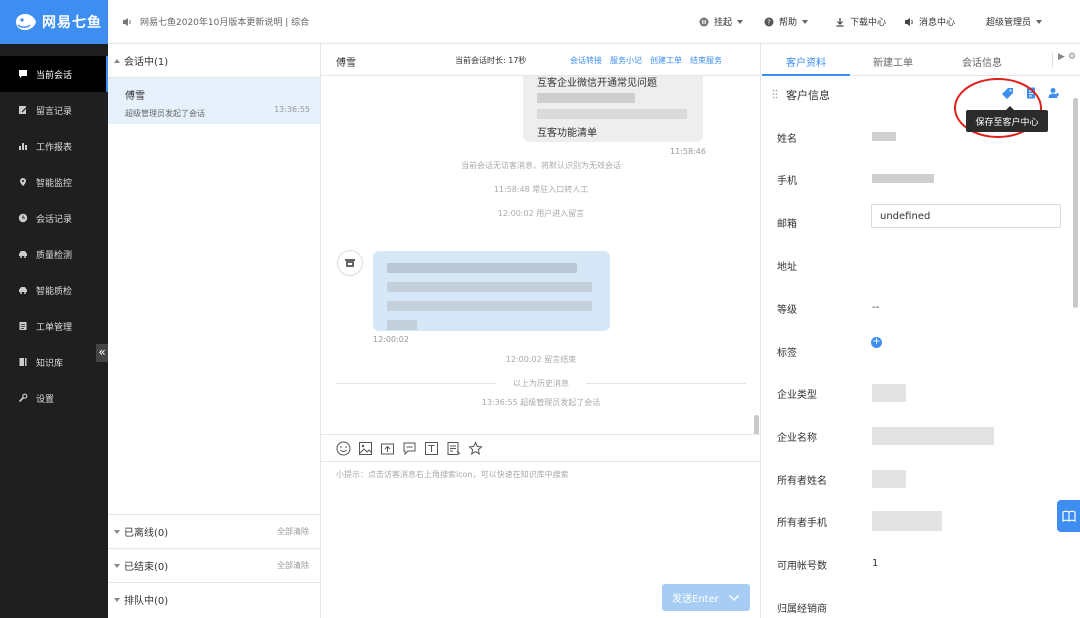 The height and width of the screenshot is (618, 1080). What do you see at coordinates (491, 60) in the screenshot?
I see `session-duration: 当前会话时长: 17秒` at bounding box center [491, 60].